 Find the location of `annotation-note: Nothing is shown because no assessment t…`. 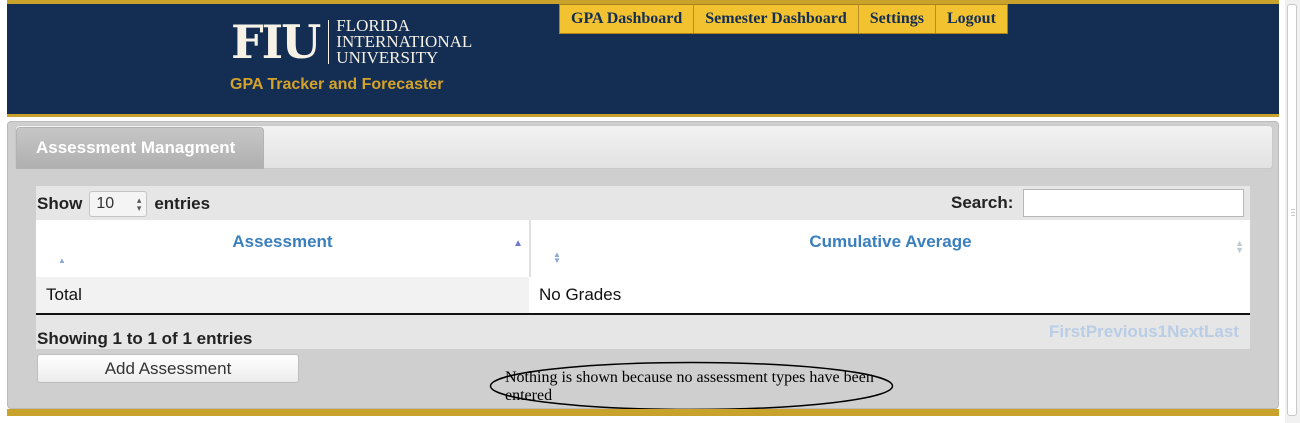

annotation-note: Nothing is shown because no assessment t… is located at coordinates (689, 386).